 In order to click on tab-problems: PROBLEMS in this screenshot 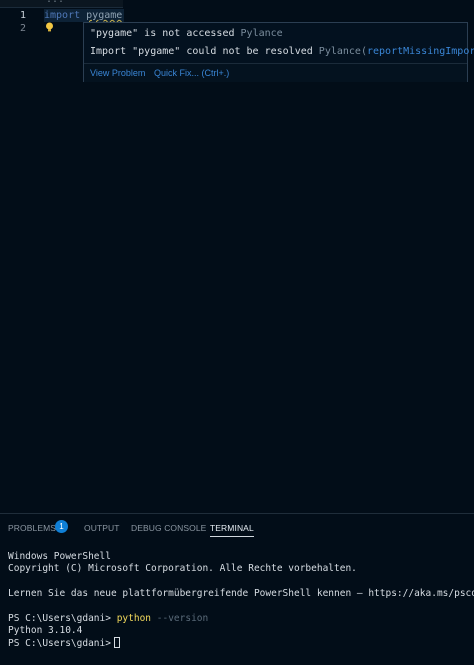, I will do `click(32, 528)`.